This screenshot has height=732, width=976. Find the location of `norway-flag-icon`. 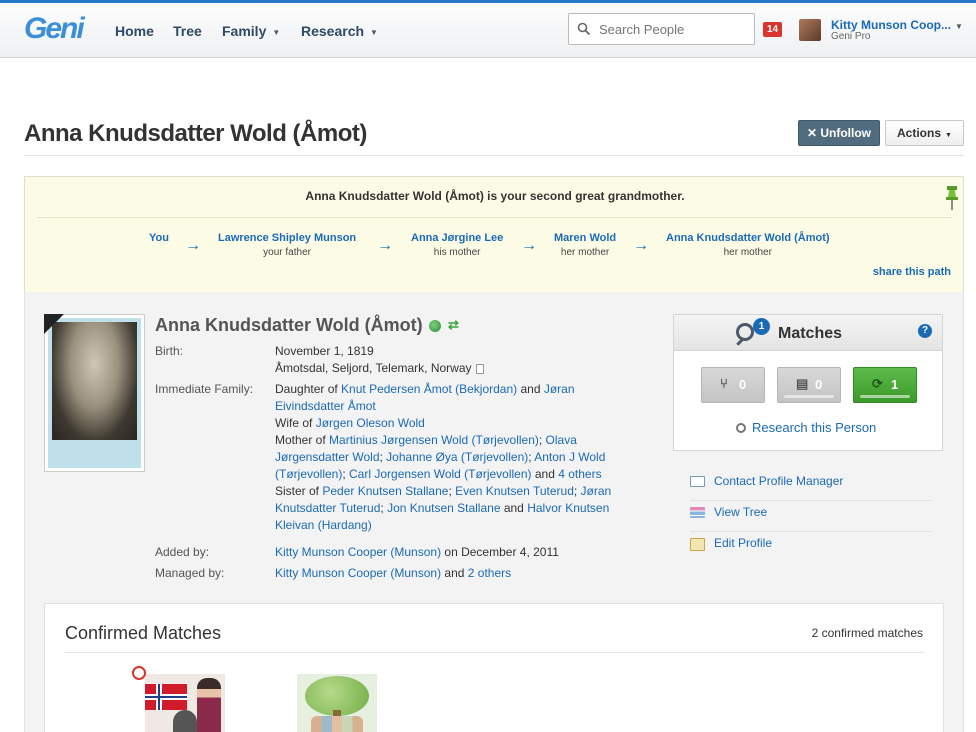

norway-flag-icon is located at coordinates (166, 697).